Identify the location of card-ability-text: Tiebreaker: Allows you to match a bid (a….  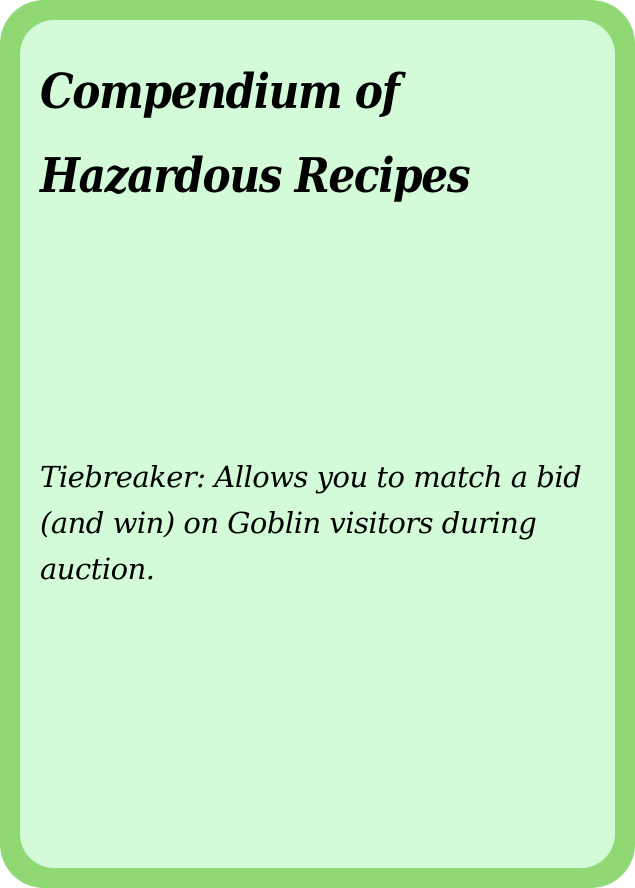
(311, 523).